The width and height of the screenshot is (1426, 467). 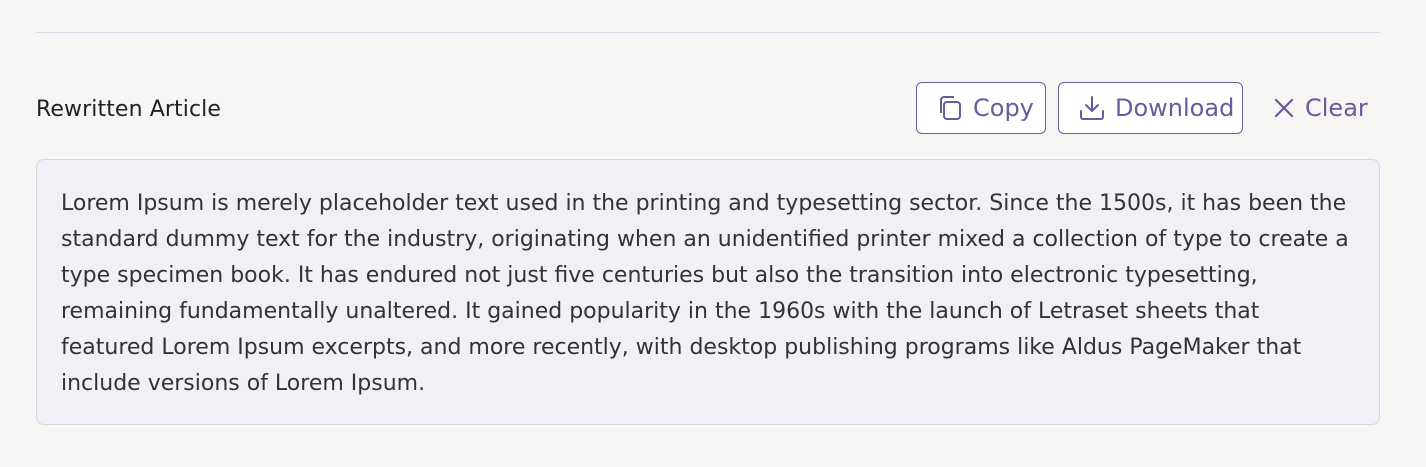 I want to click on download-button: Download, so click(x=1150, y=108).